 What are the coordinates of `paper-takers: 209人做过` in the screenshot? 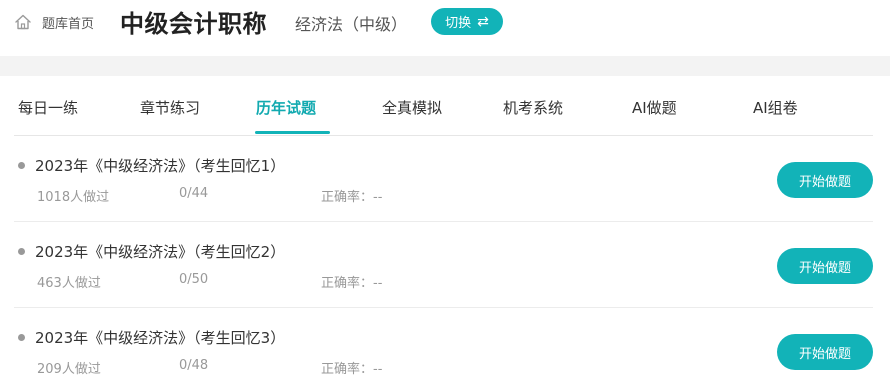 It's located at (69, 369).